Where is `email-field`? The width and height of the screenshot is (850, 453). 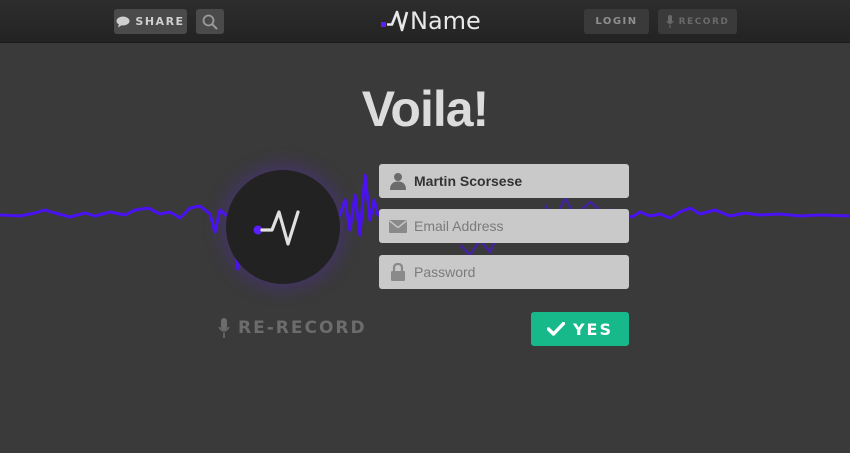
email-field is located at coordinates (504, 226).